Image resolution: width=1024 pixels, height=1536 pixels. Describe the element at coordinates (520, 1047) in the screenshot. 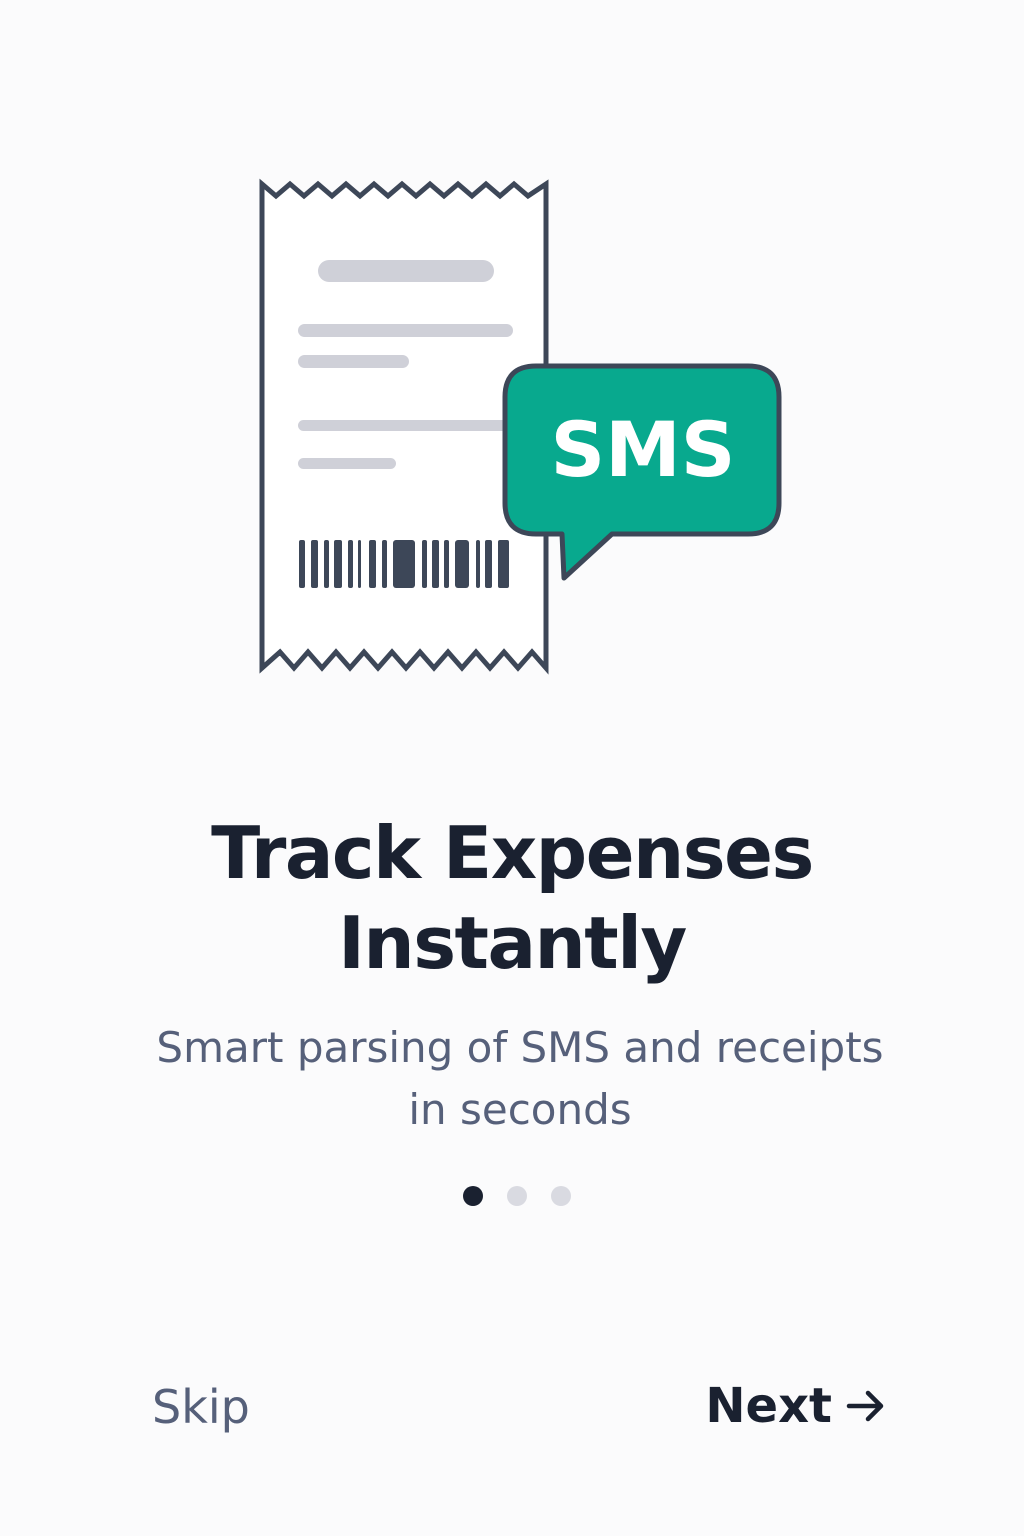

I see `subtitle-line-1: Smart parsing of SMS and receipts` at that location.